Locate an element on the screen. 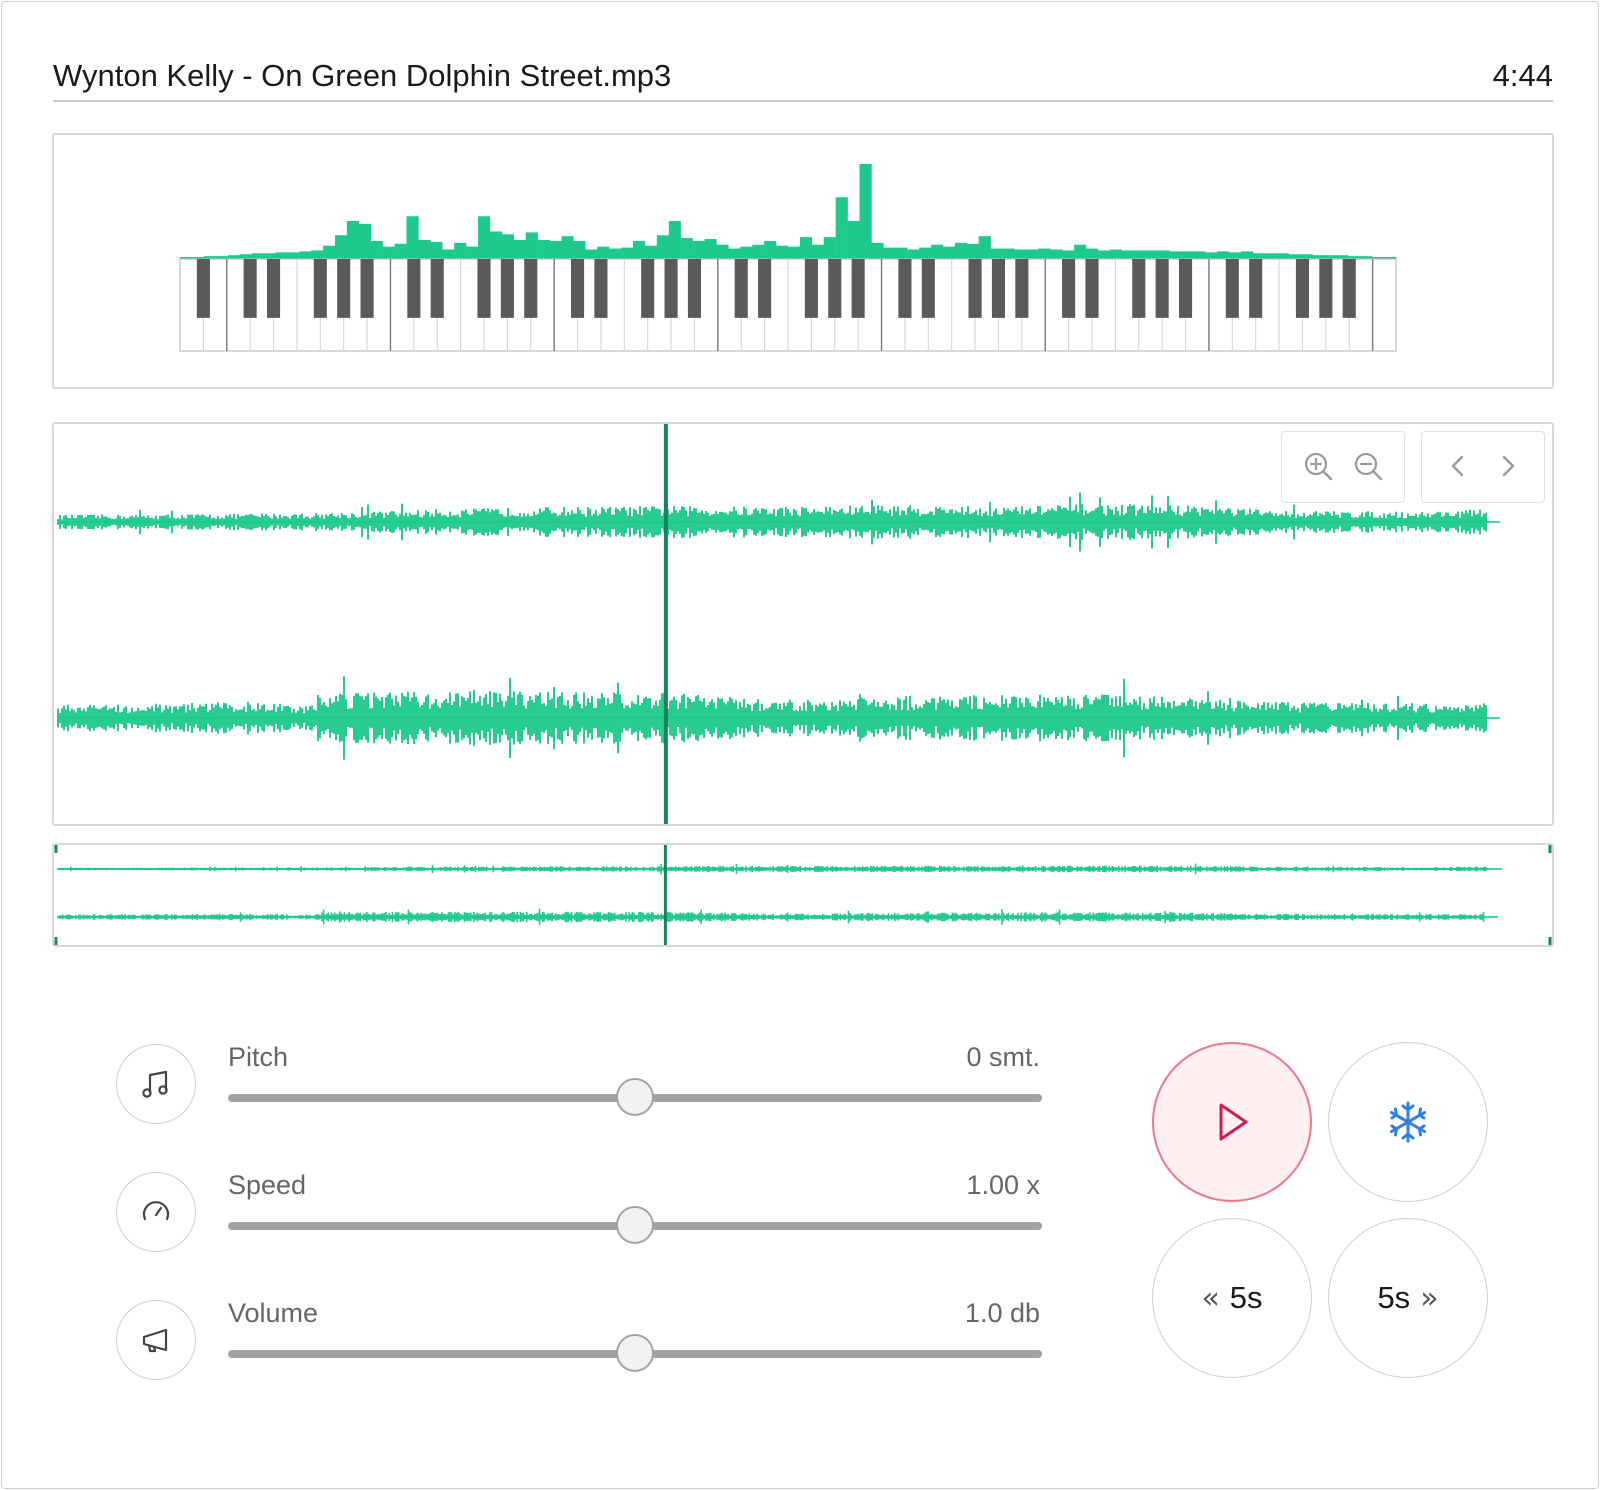  zoom-out-button is located at coordinates (1368, 466).